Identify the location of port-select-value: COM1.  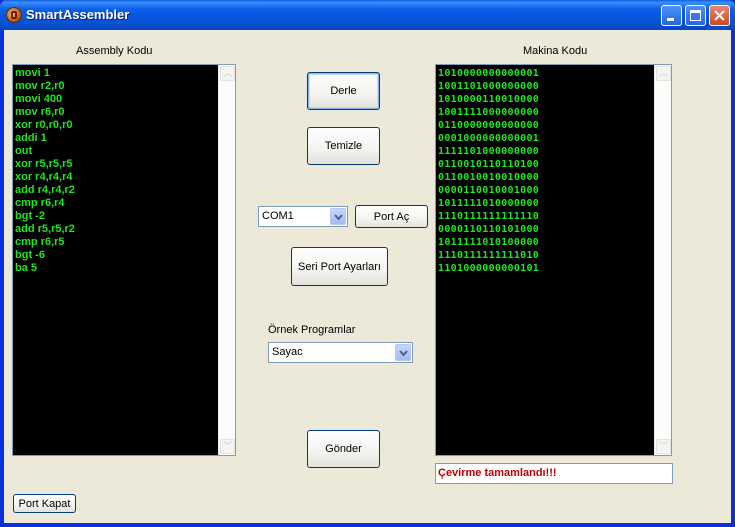
(278, 216).